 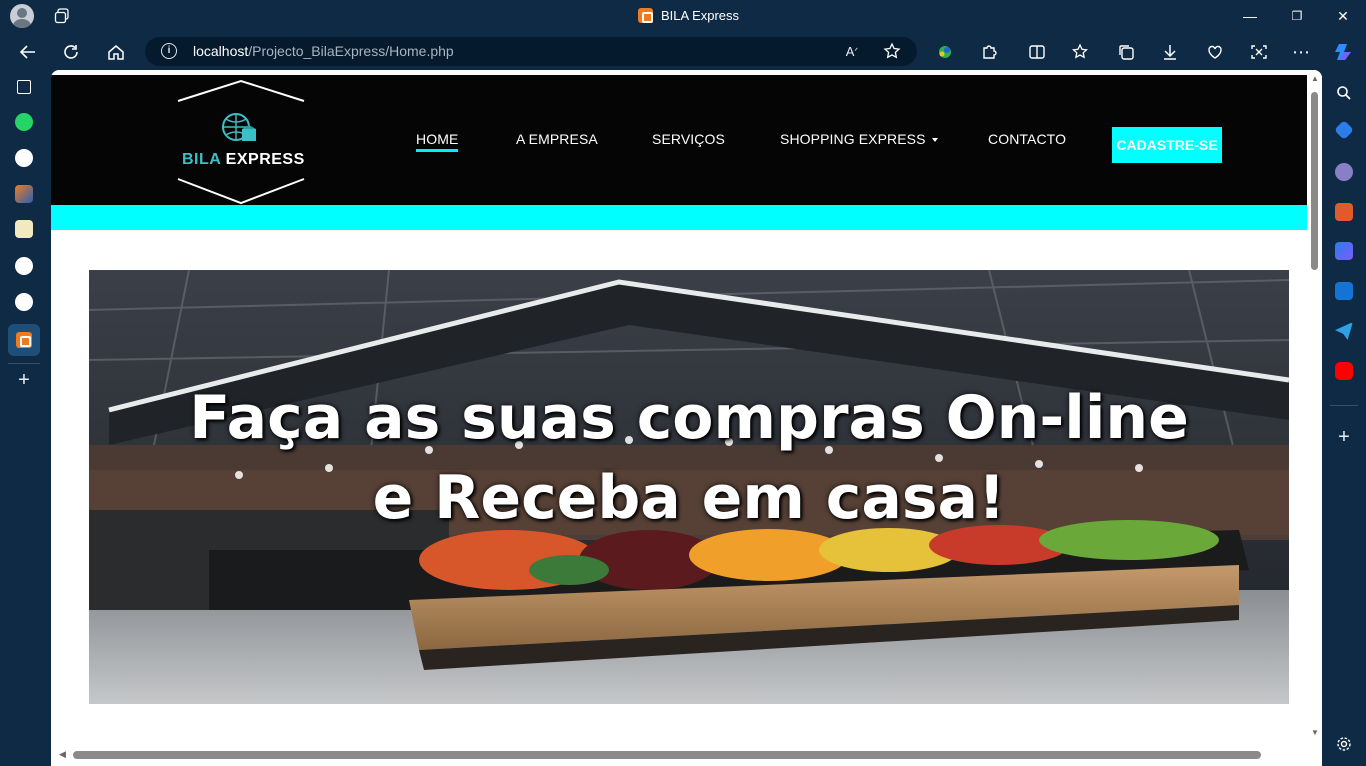 What do you see at coordinates (1314, 181) in the screenshot?
I see `vertical-scroll-thumb` at bounding box center [1314, 181].